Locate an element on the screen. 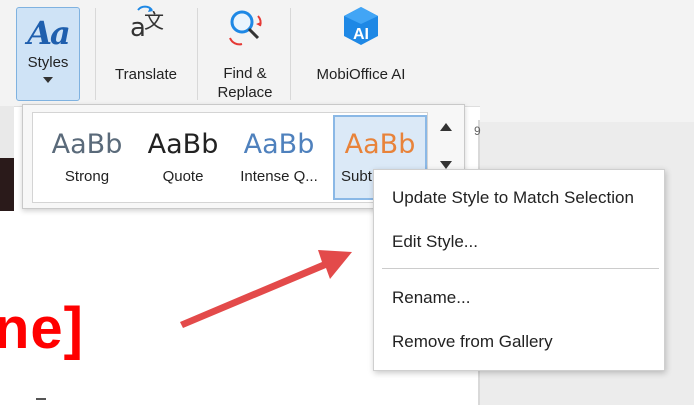  style-tile-quote: AaBb Quote is located at coordinates (183, 157).